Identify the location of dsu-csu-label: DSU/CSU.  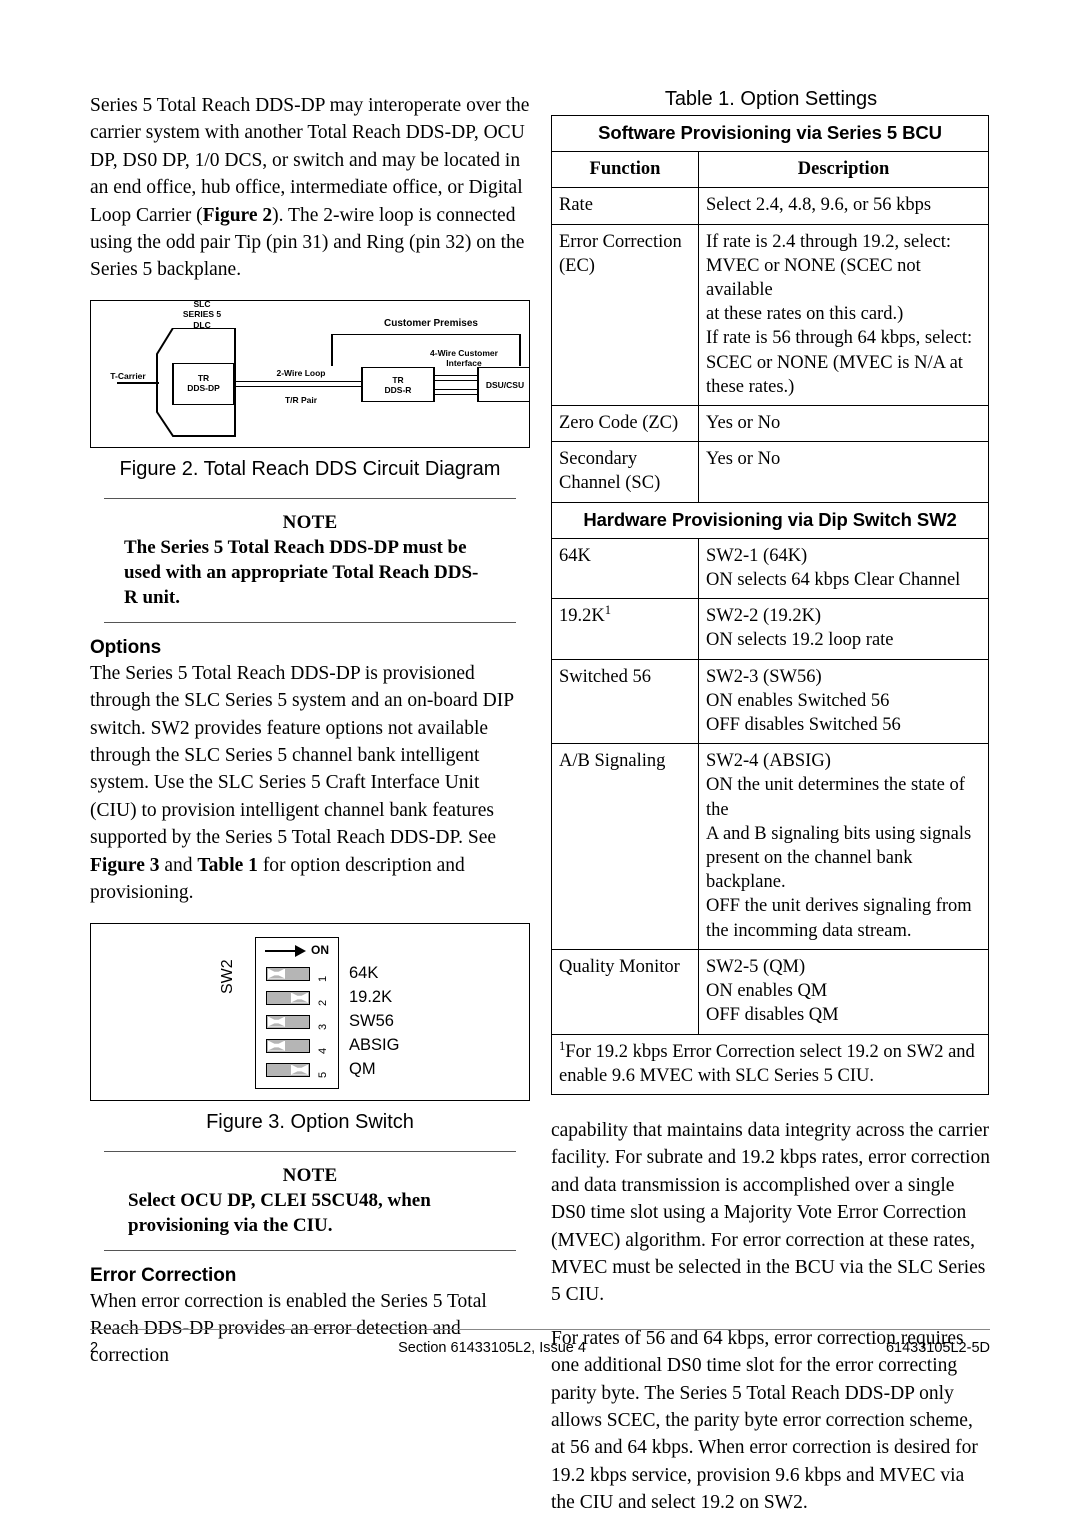
(505, 384).